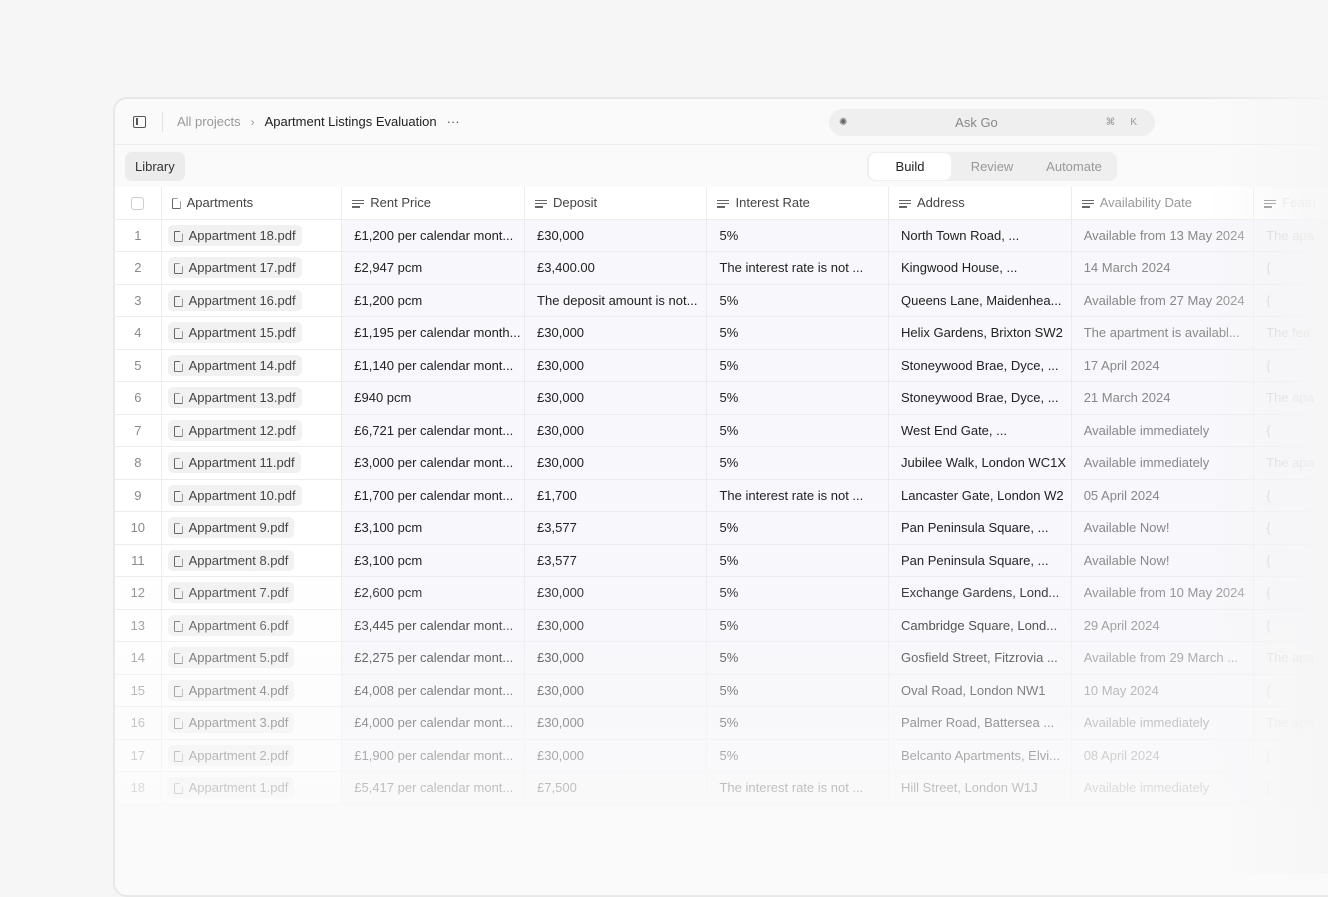 Image resolution: width=1328 pixels, height=897 pixels. What do you see at coordinates (231, 625) in the screenshot?
I see `file-chip: Appartment 6.pdf` at bounding box center [231, 625].